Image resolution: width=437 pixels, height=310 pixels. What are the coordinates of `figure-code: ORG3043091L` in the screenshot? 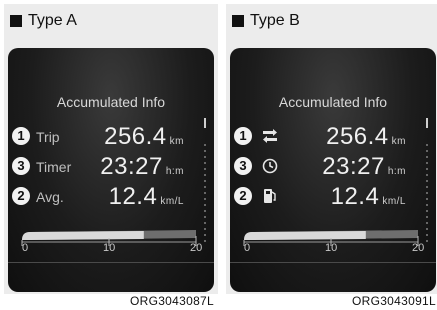 It's located at (393, 301).